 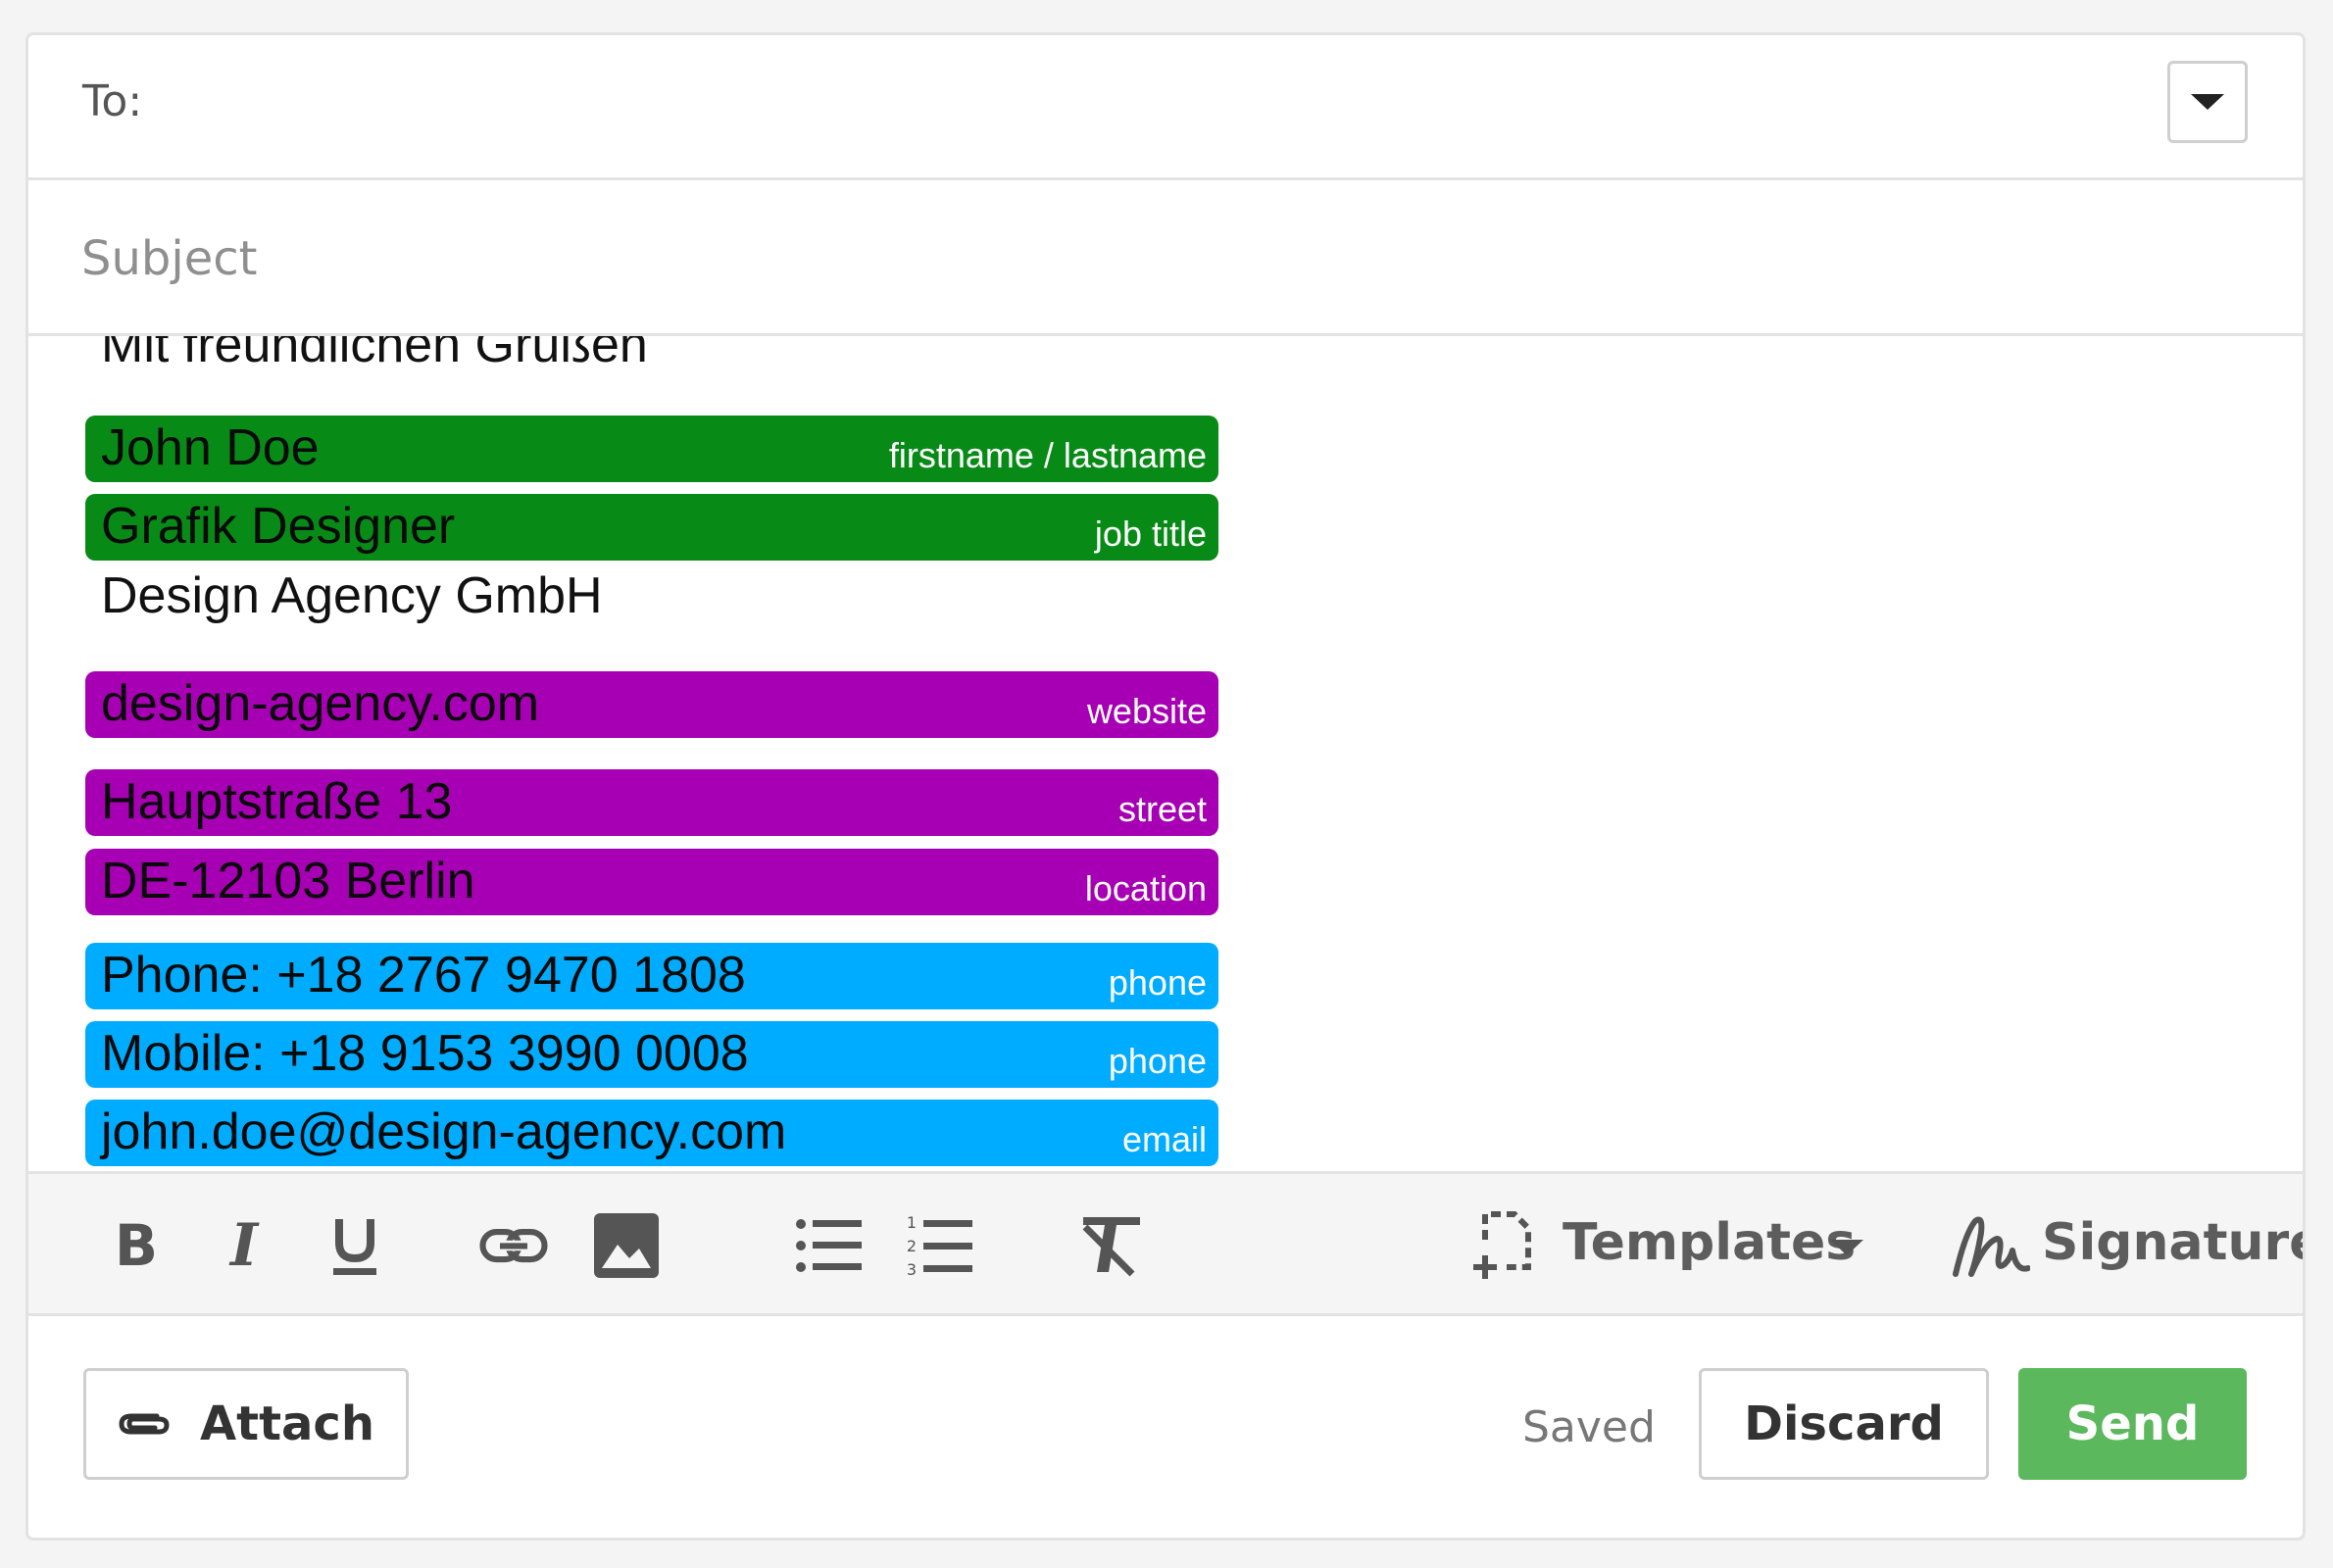 I want to click on signature-website-tag: website, so click(x=1146, y=711).